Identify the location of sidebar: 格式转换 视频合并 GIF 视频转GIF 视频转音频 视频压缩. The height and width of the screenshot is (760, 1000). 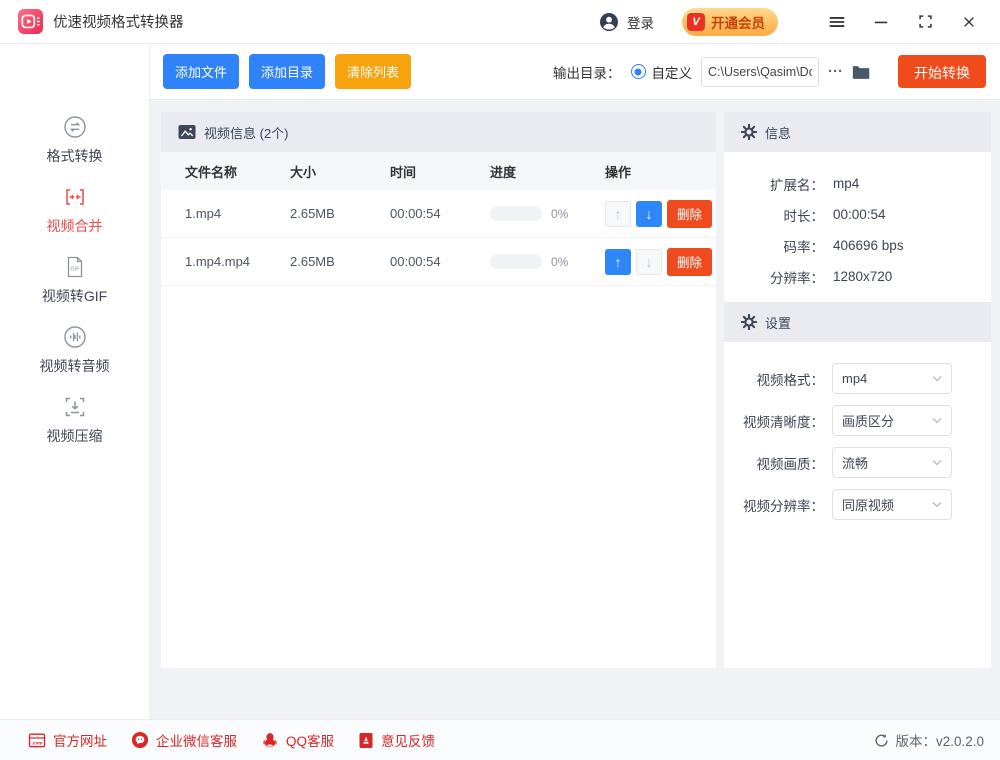
(75, 381).